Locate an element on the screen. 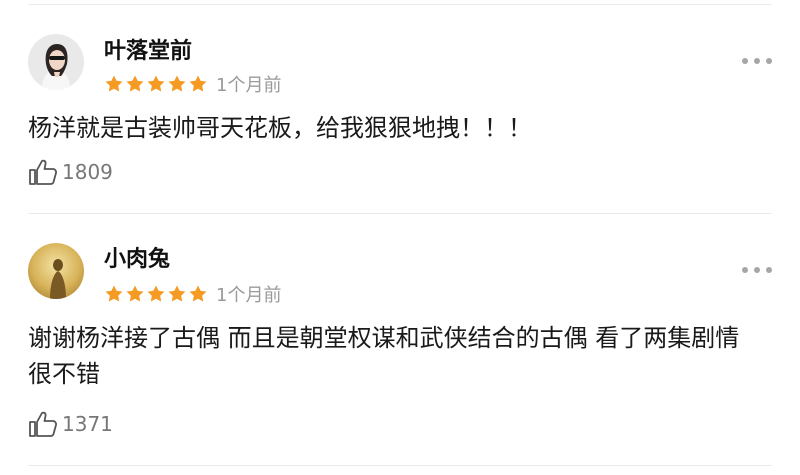 The image size is (800, 475). comment-text: 杨洋就是古装帅哥天花板，给我狠狠地拽！！！ is located at coordinates (280, 128).